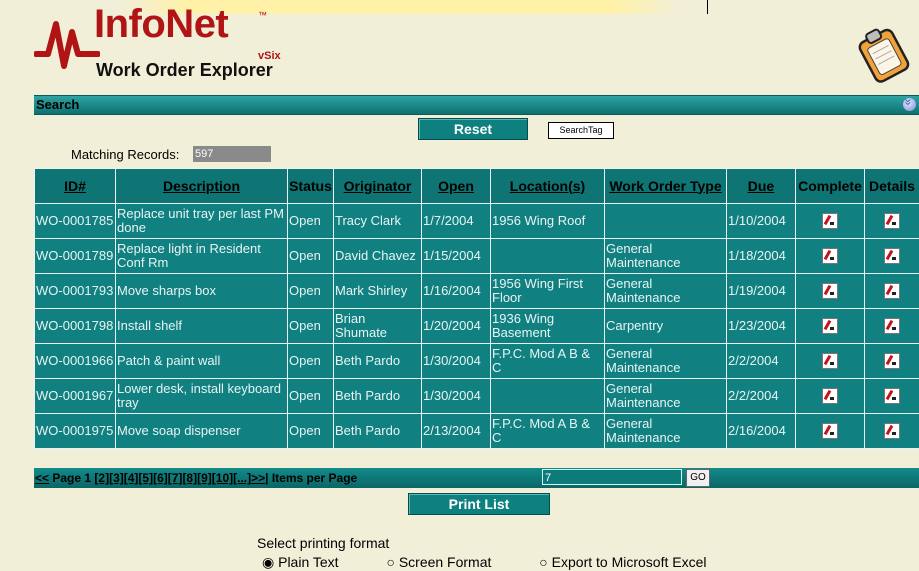  What do you see at coordinates (160, 478) in the screenshot?
I see `page-link: [6]` at bounding box center [160, 478].